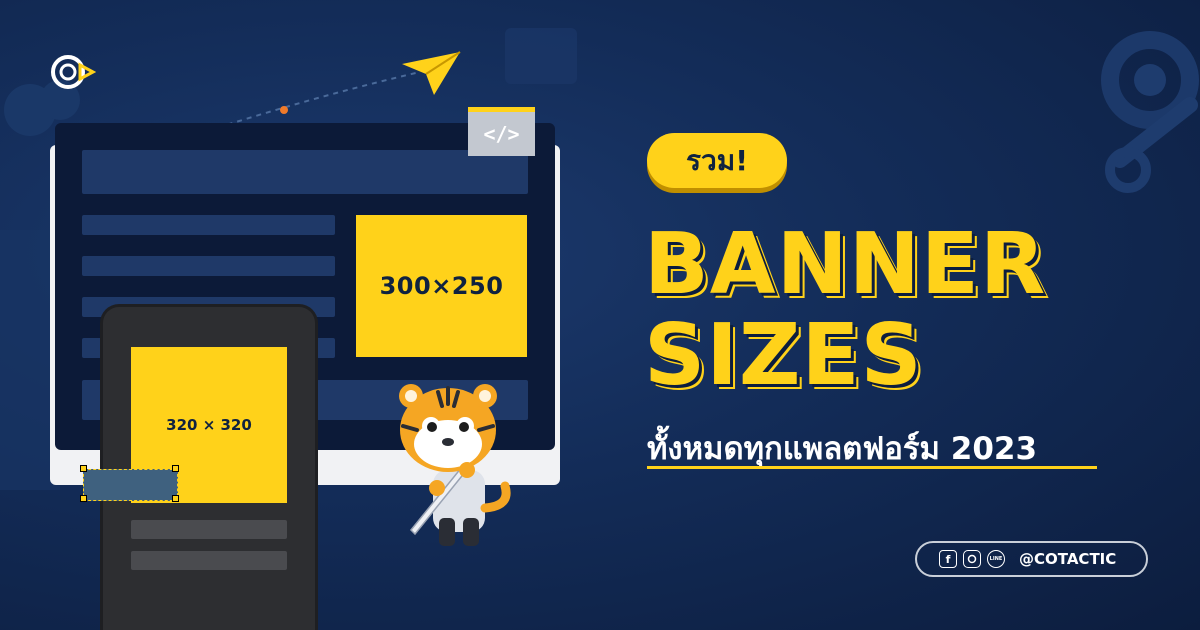 Image resolution: width=1200 pixels, height=630 pixels. What do you see at coordinates (305, 172) in the screenshot?
I see `page-header-placeholder` at bounding box center [305, 172].